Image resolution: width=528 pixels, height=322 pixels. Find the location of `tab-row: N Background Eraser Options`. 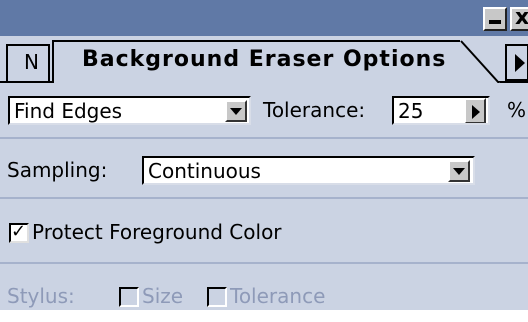

tab-row: N Background Eraser Options is located at coordinates (264, 59).